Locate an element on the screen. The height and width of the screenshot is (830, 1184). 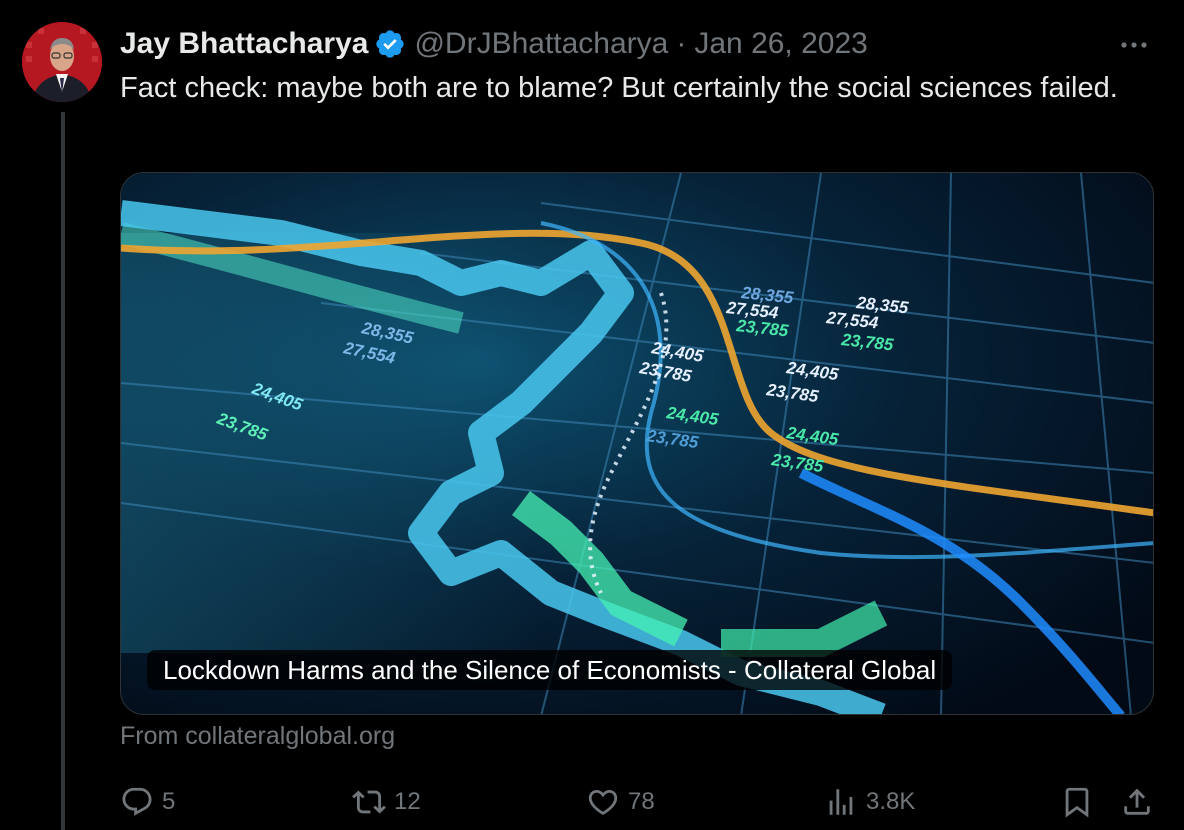
avatar-image is located at coordinates (62, 62).